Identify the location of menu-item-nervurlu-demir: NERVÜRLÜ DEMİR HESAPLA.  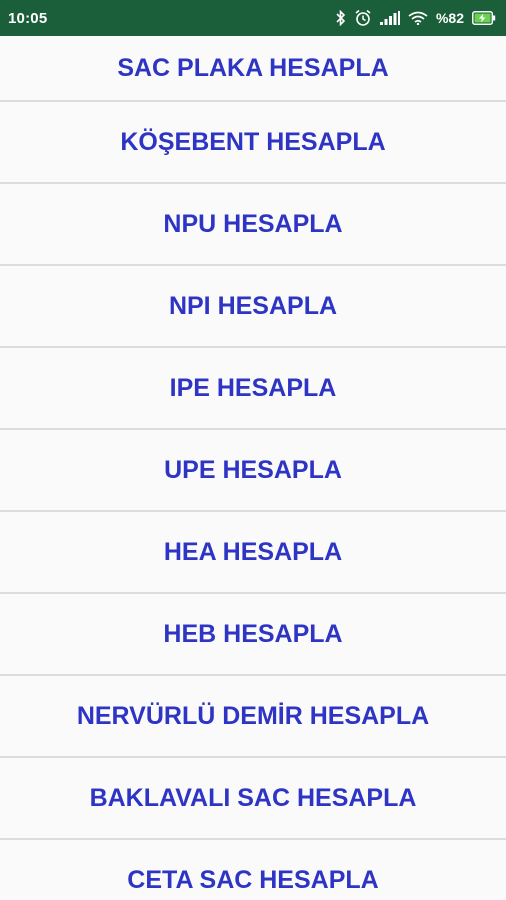
(253, 717).